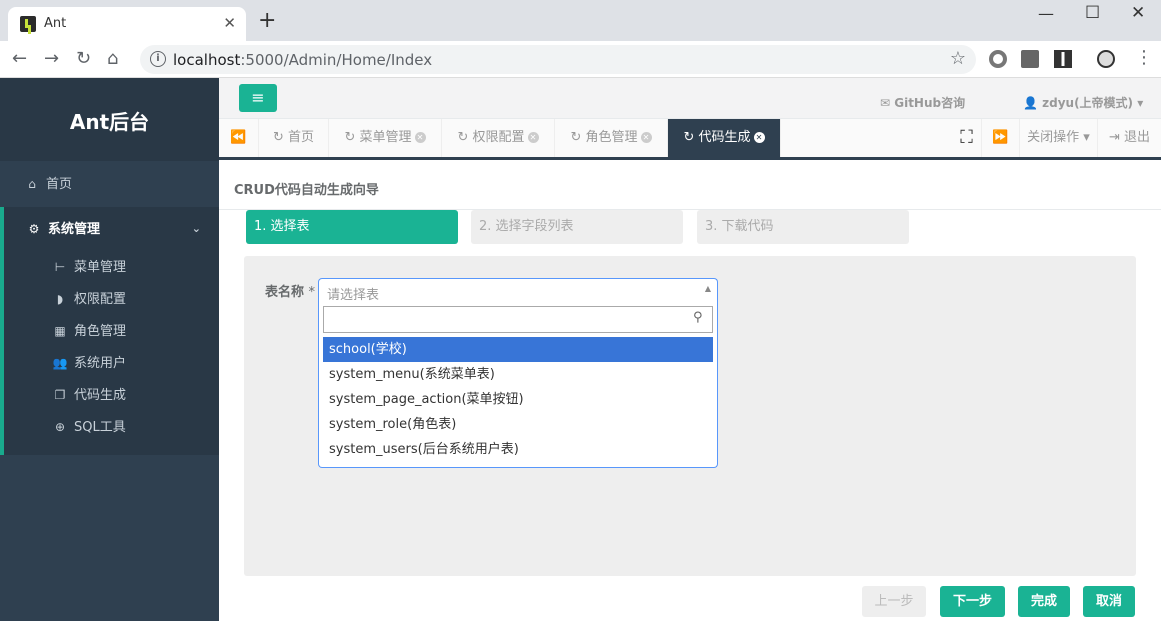 The image size is (1161, 621). Describe the element at coordinates (1033, 103) in the screenshot. I see `user-icon: 👤` at that location.